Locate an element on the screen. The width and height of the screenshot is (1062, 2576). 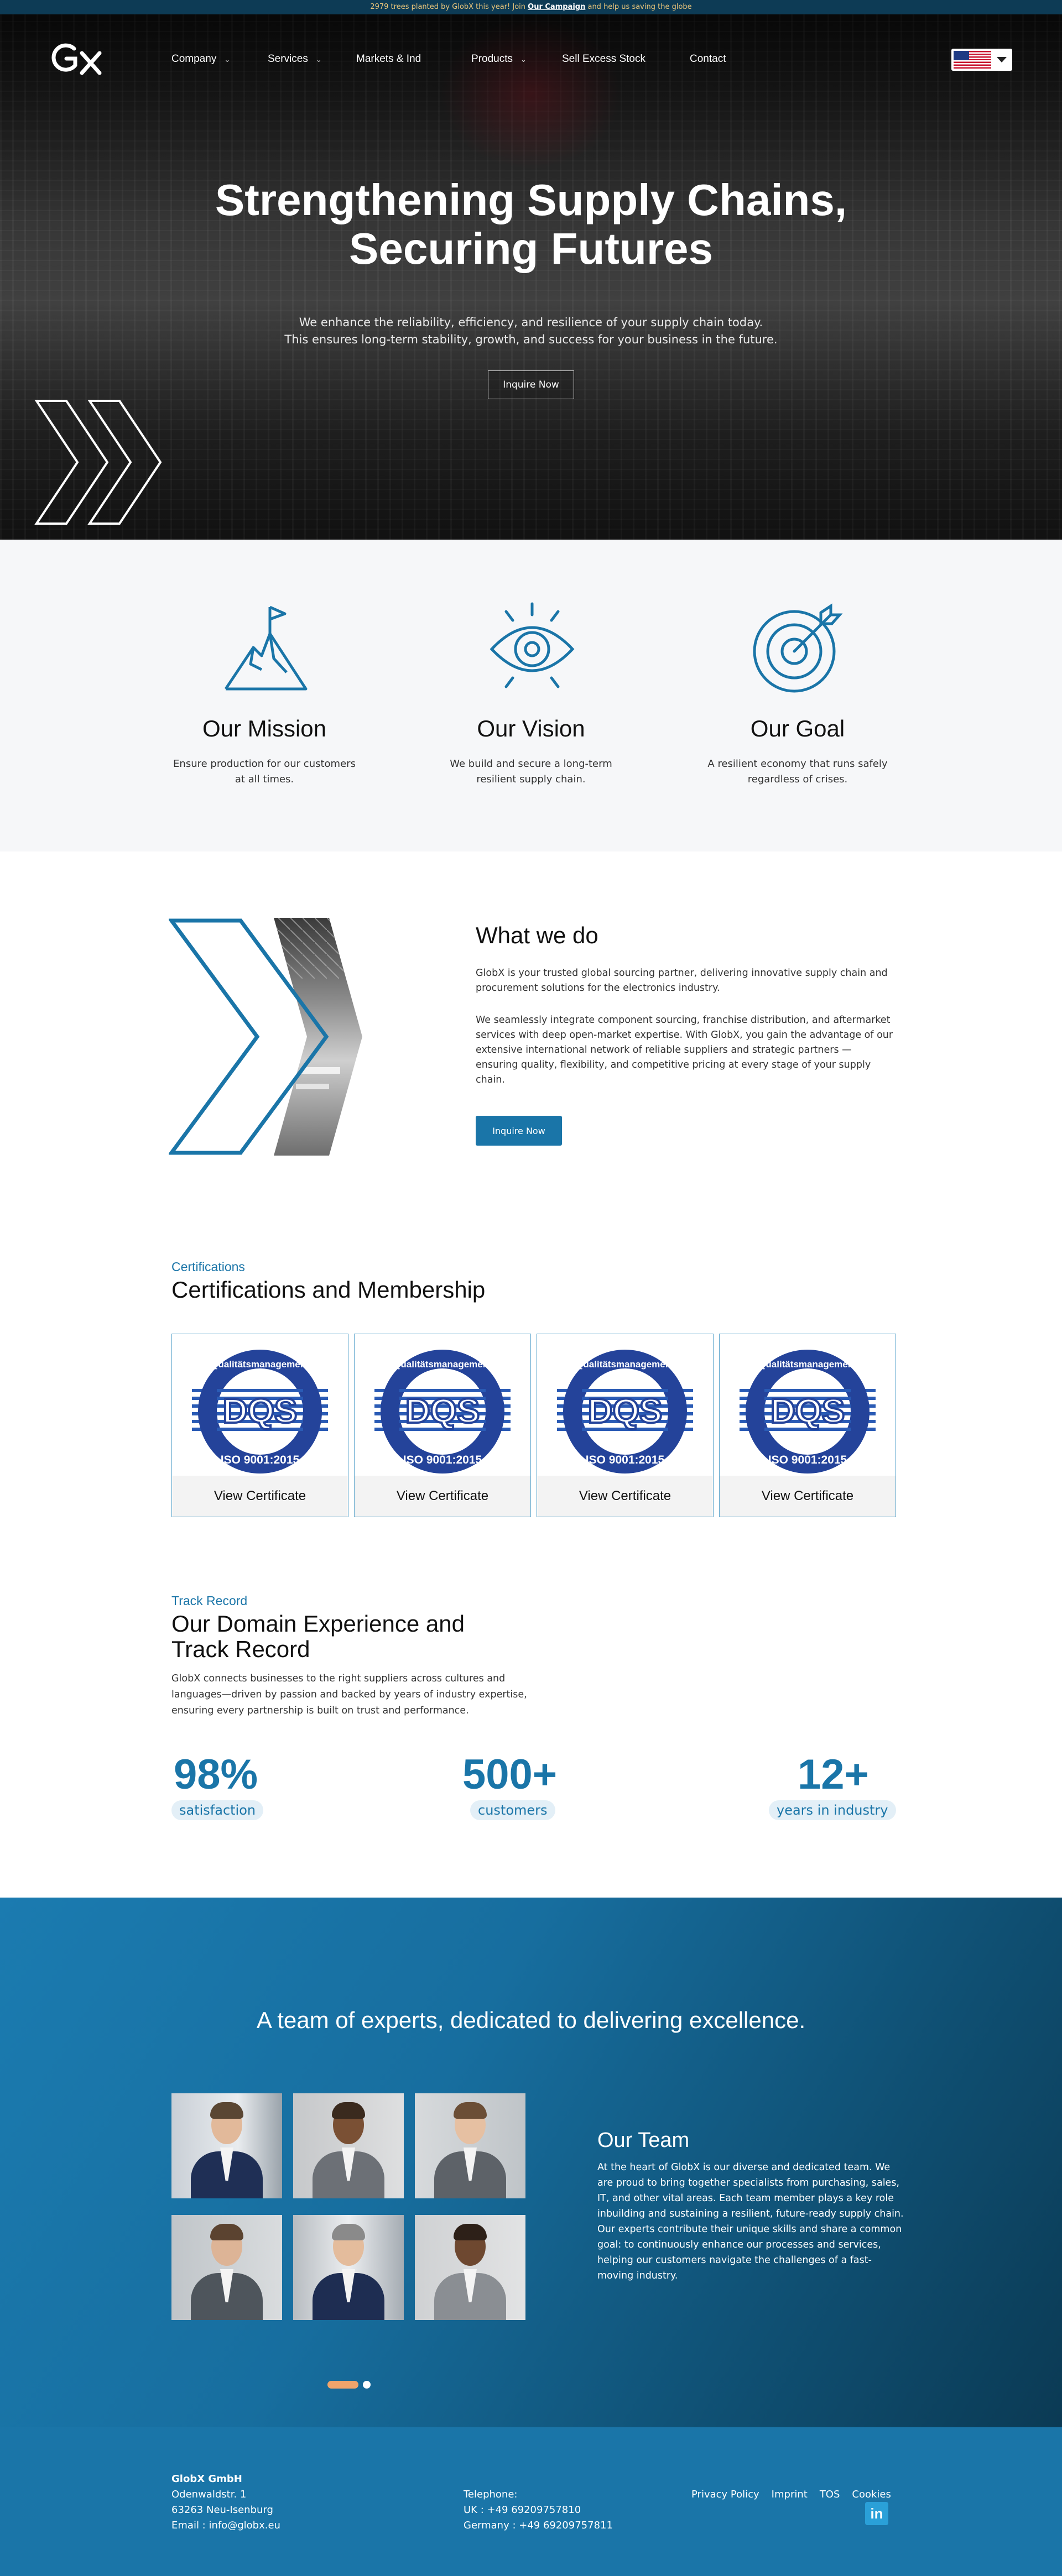
double-chevron-icon is located at coordinates (98, 462).